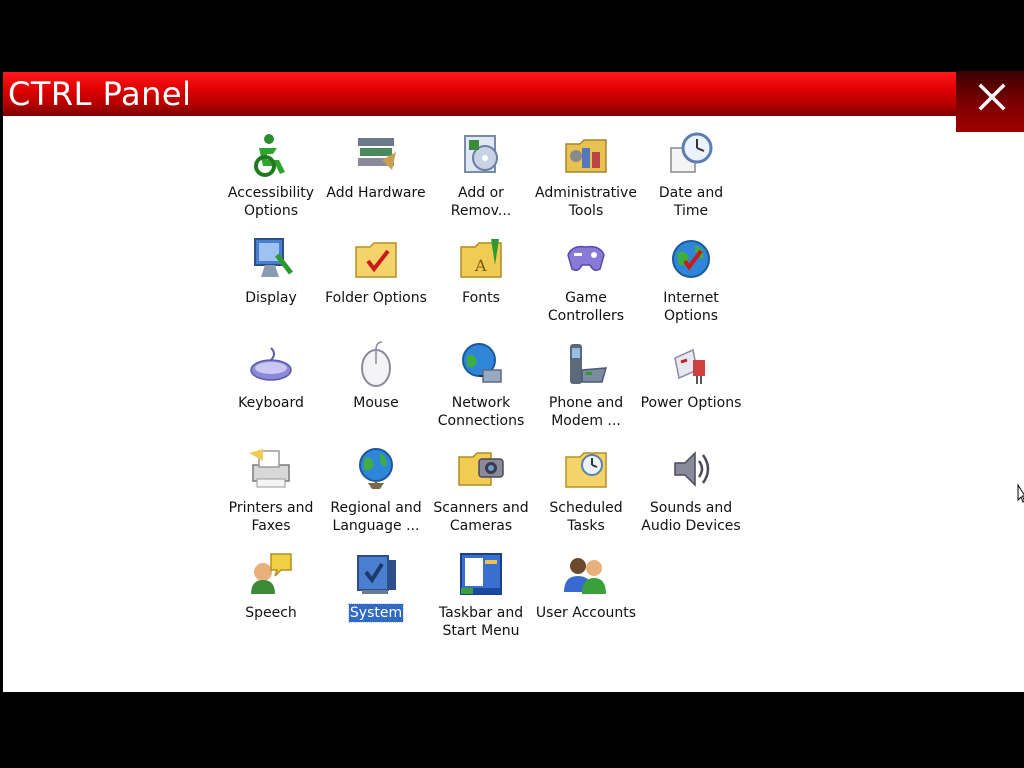 Image resolution: width=1024 pixels, height=768 pixels. What do you see at coordinates (589, 364) in the screenshot?
I see `phone-modem-icon` at bounding box center [589, 364].